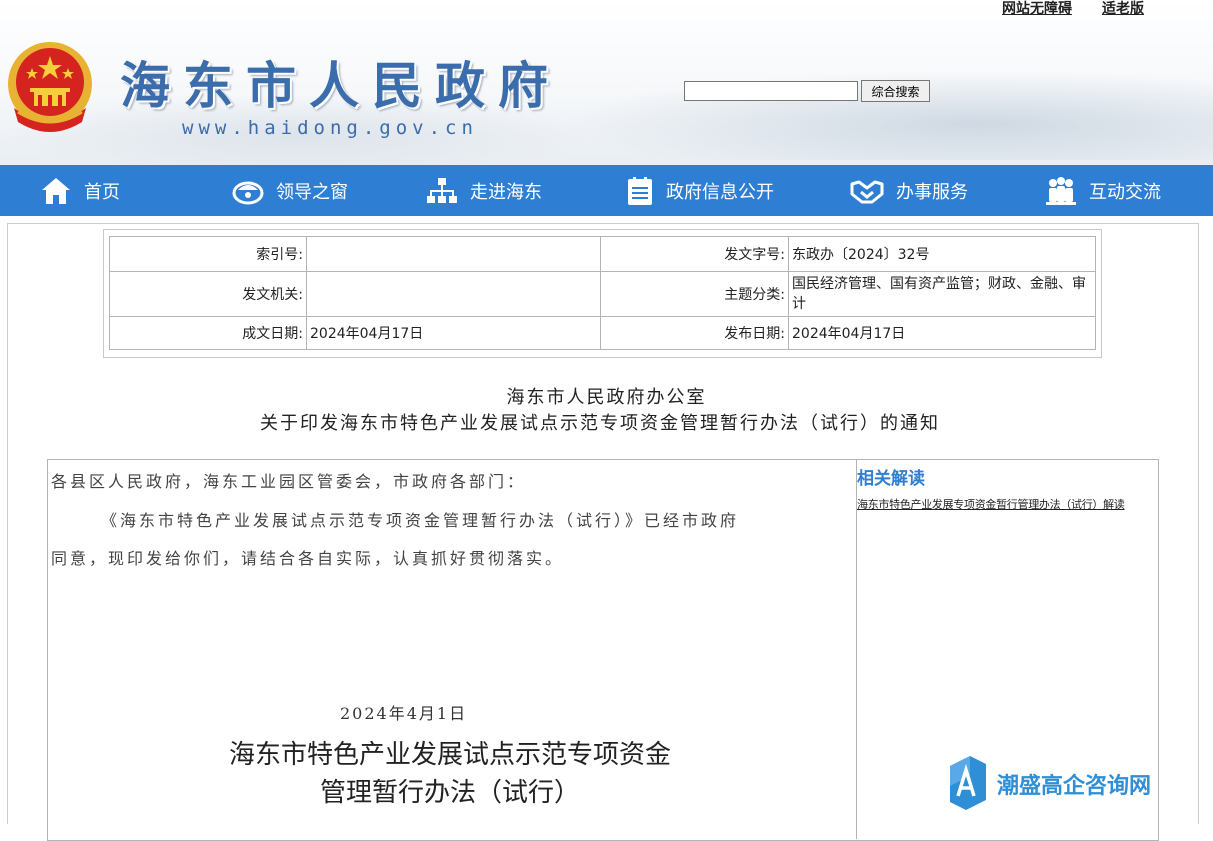 This screenshot has height=841, width=1213. Describe the element at coordinates (606, 397) in the screenshot. I see `document-title-line1: 海东市人民政府办公室` at that location.